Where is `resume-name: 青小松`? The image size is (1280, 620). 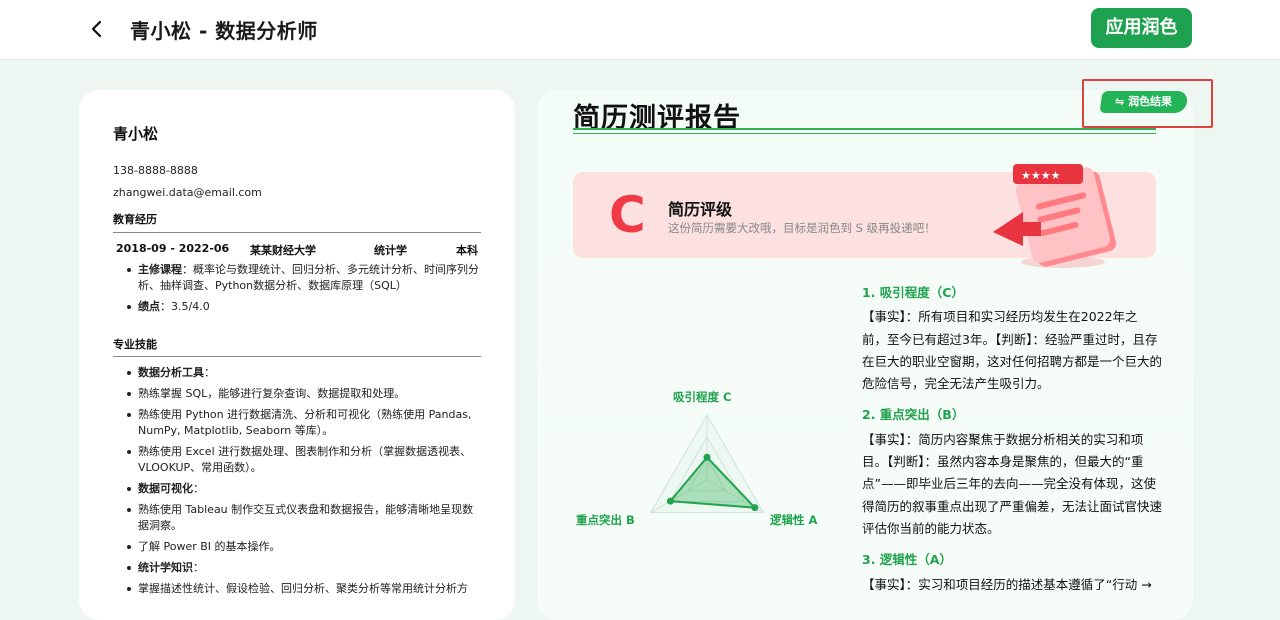 resume-name: 青小松 is located at coordinates (136, 134).